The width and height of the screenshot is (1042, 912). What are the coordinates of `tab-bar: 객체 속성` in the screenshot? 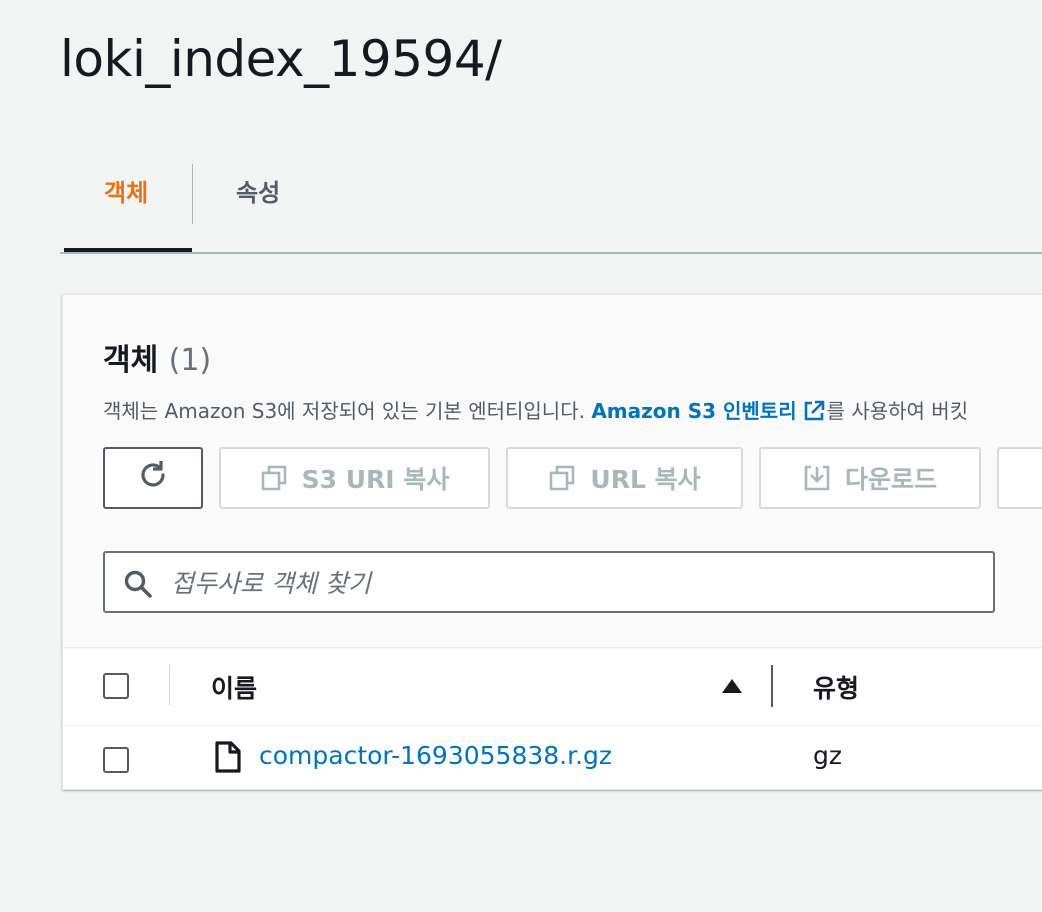 It's located at (551, 207).